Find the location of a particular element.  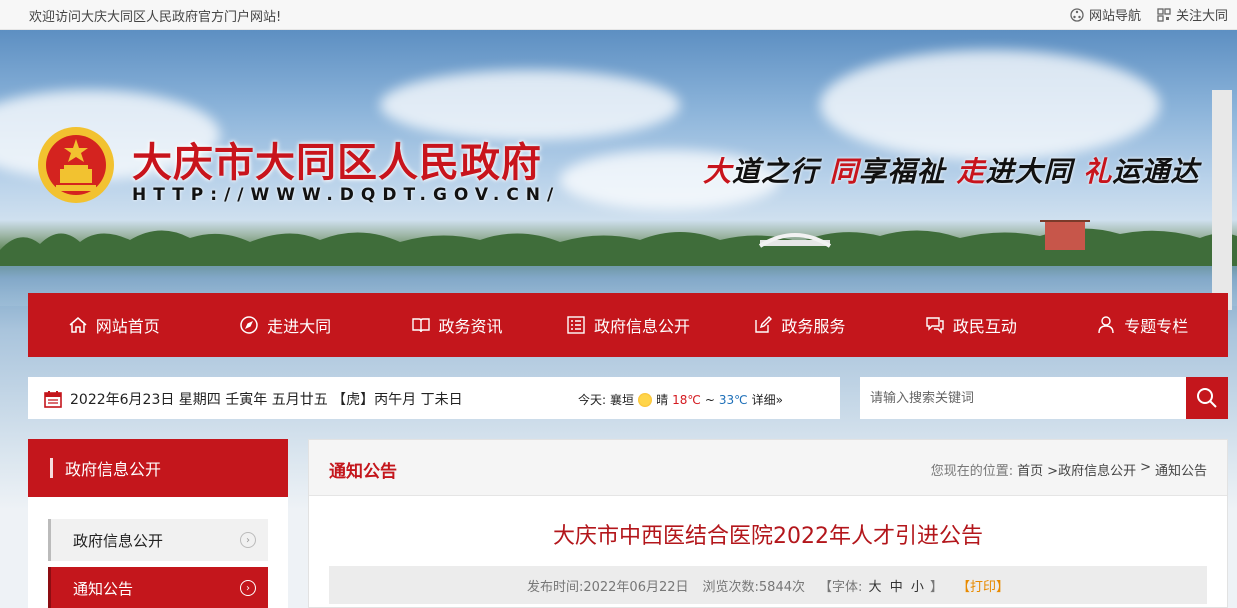

national-emblem-icon is located at coordinates (76, 165).